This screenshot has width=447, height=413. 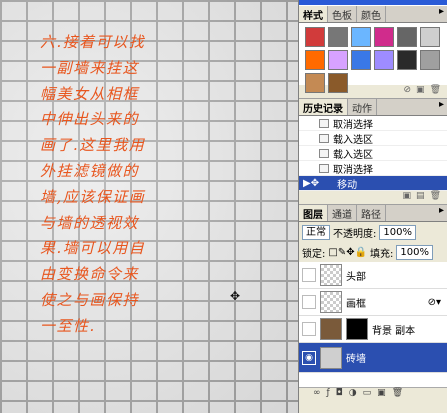 What do you see at coordinates (420, 91) in the screenshot?
I see `new-style-icon: ▣` at bounding box center [420, 91].